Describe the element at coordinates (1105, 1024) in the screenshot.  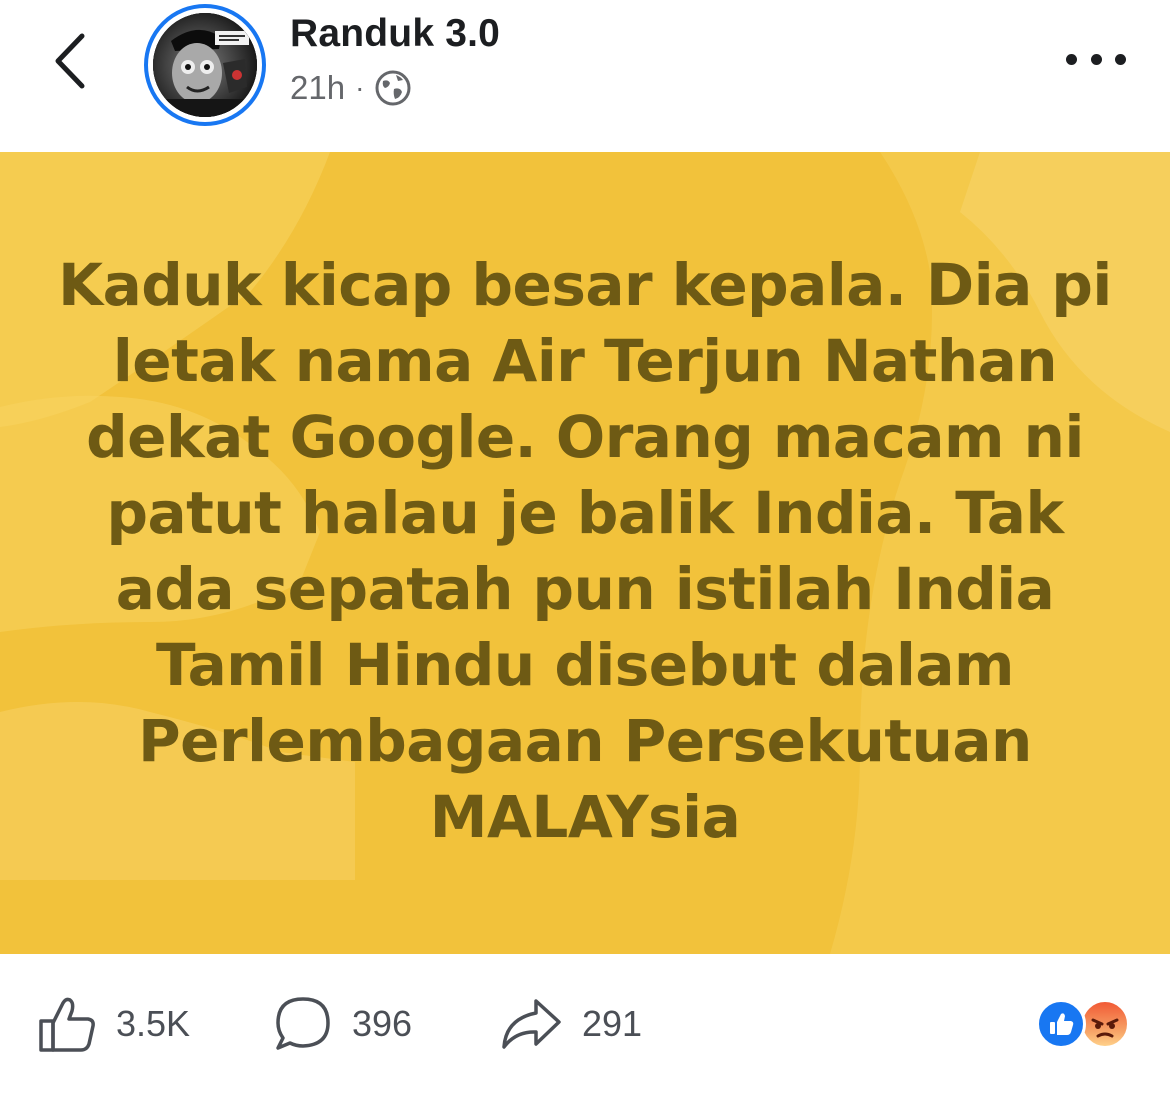
I see `angry-reaction-icon` at that location.